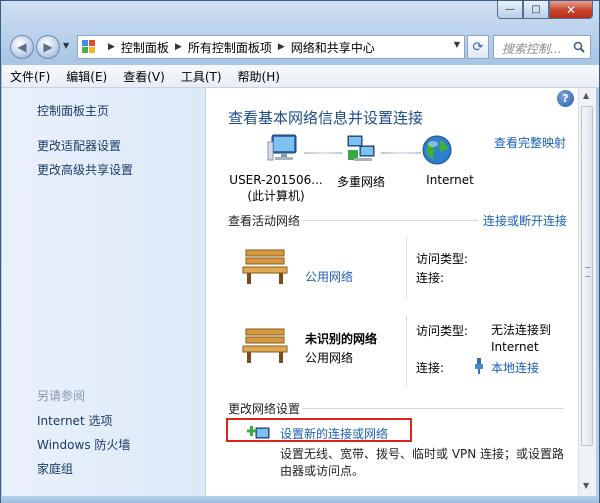 Image resolution: width=600 pixels, height=503 pixels. What do you see at coordinates (329, 357) in the screenshot?
I see `network-type: 公用网络` at bounding box center [329, 357].